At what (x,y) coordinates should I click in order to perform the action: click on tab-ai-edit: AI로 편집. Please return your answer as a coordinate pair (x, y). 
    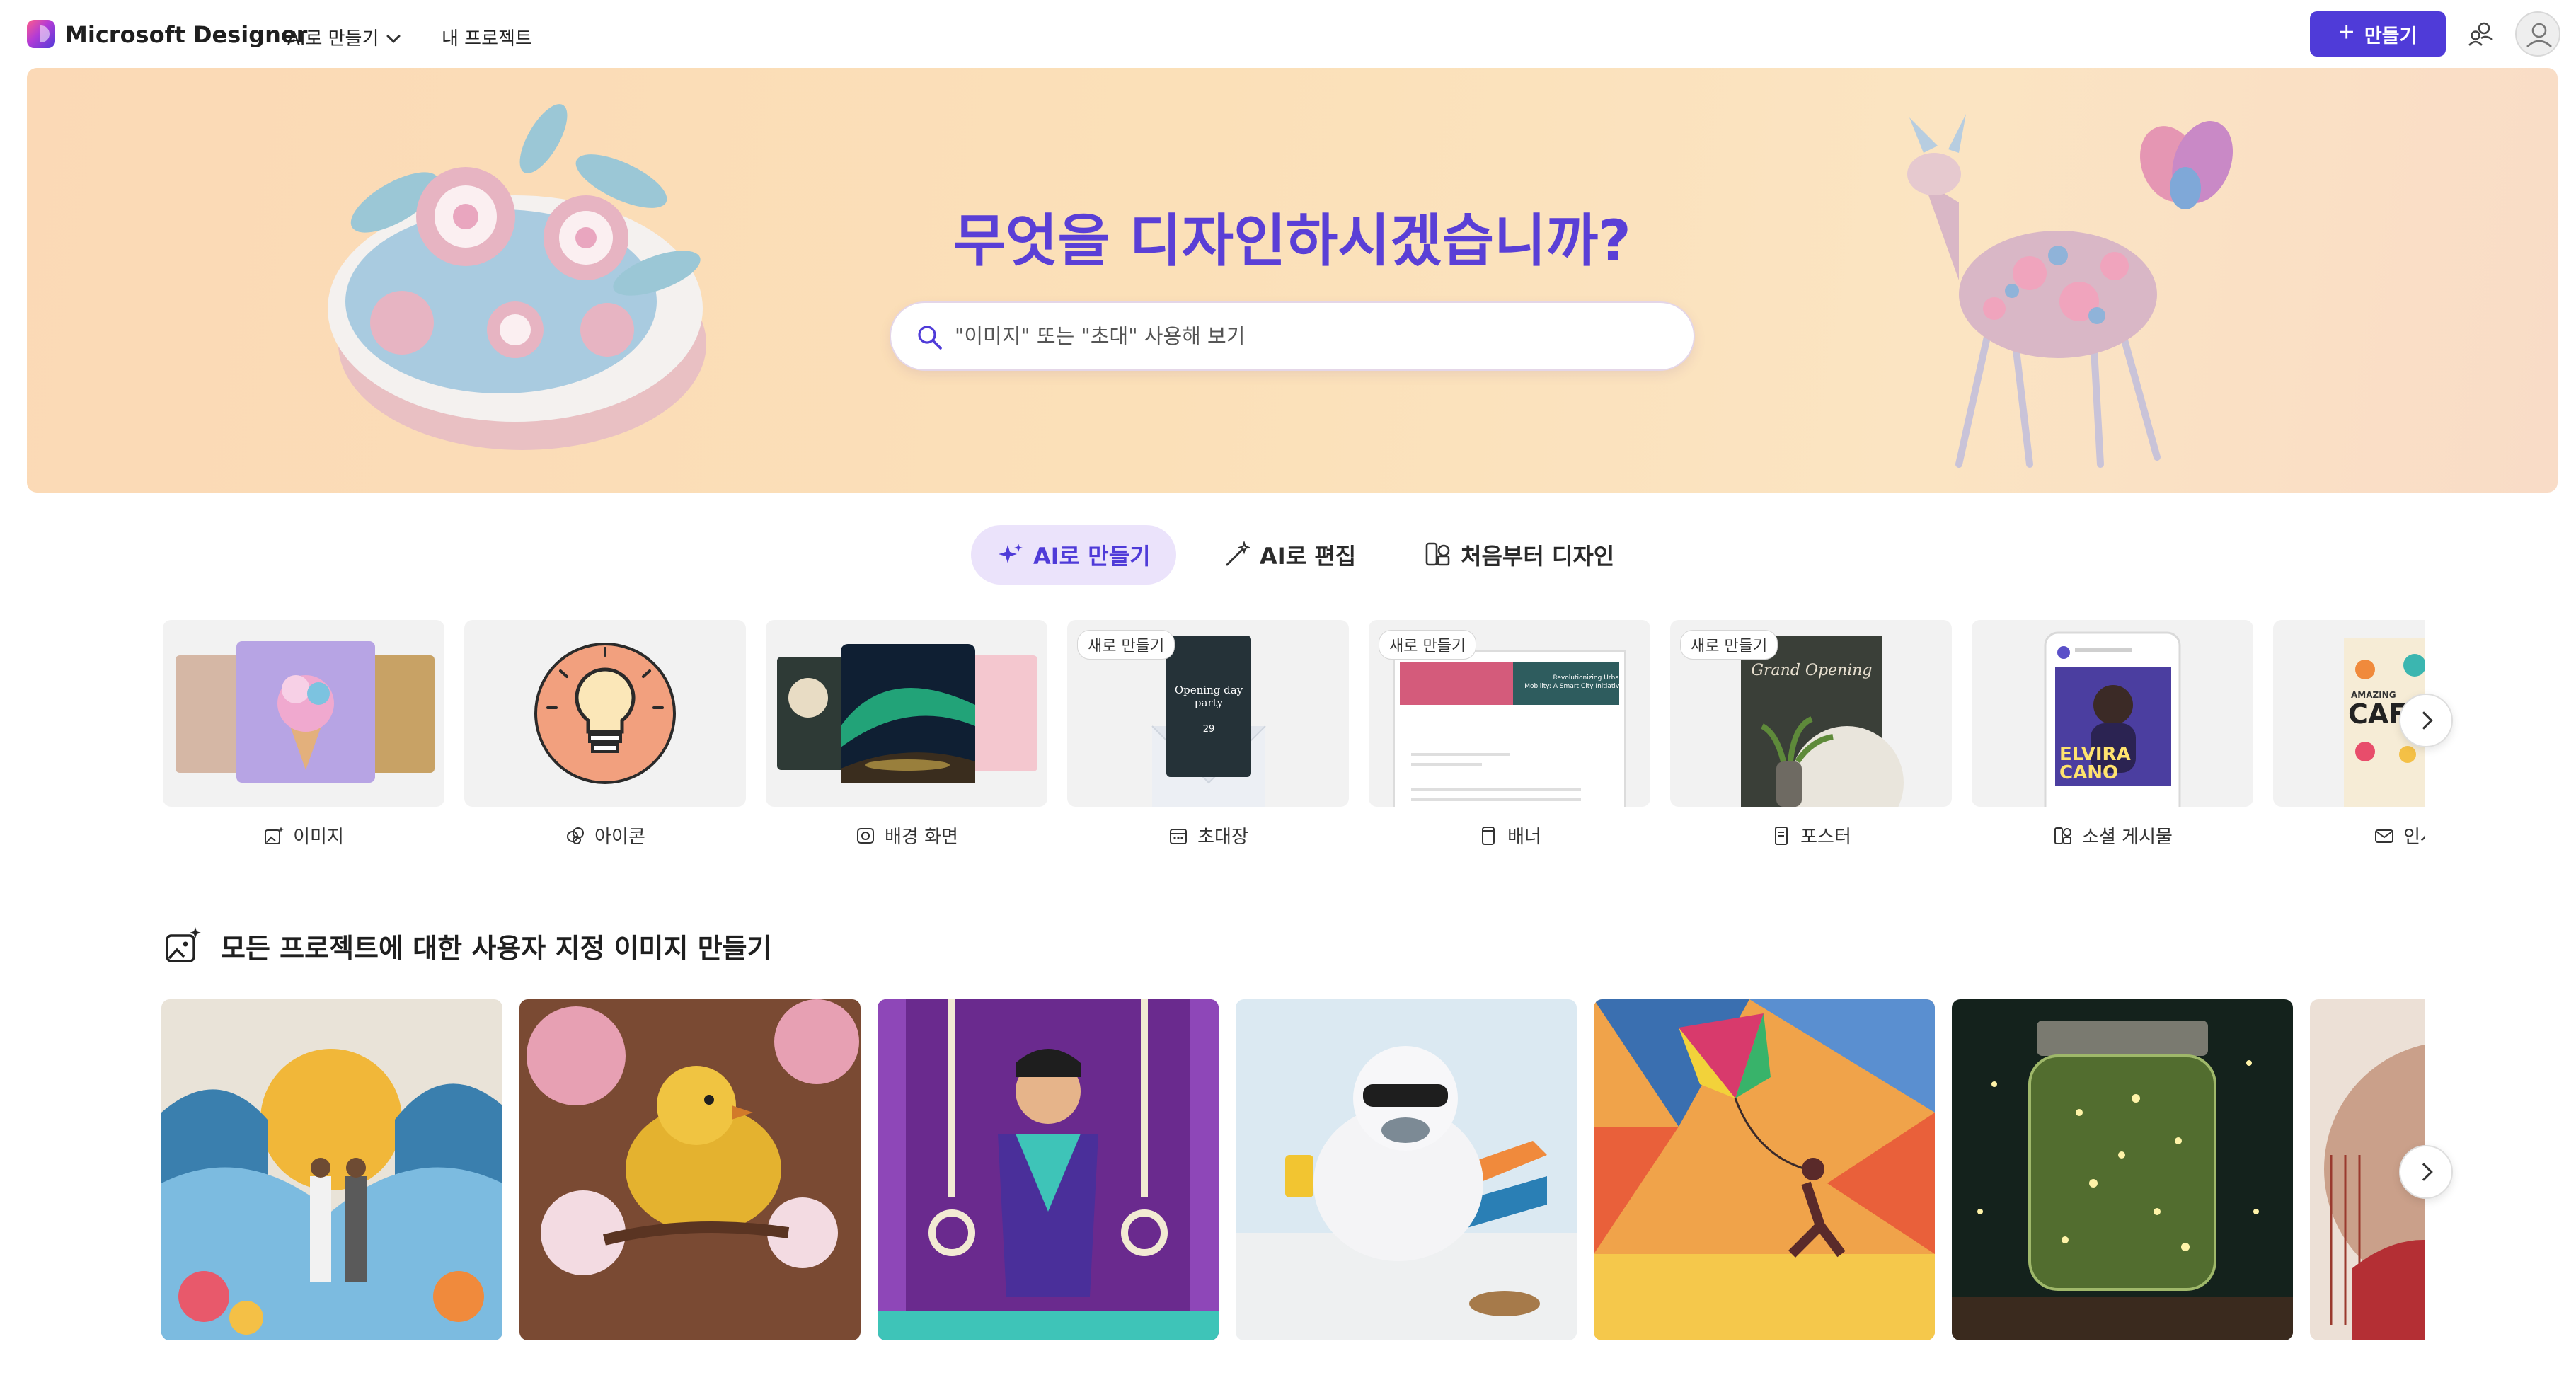
    Looking at the image, I should click on (1290, 555).